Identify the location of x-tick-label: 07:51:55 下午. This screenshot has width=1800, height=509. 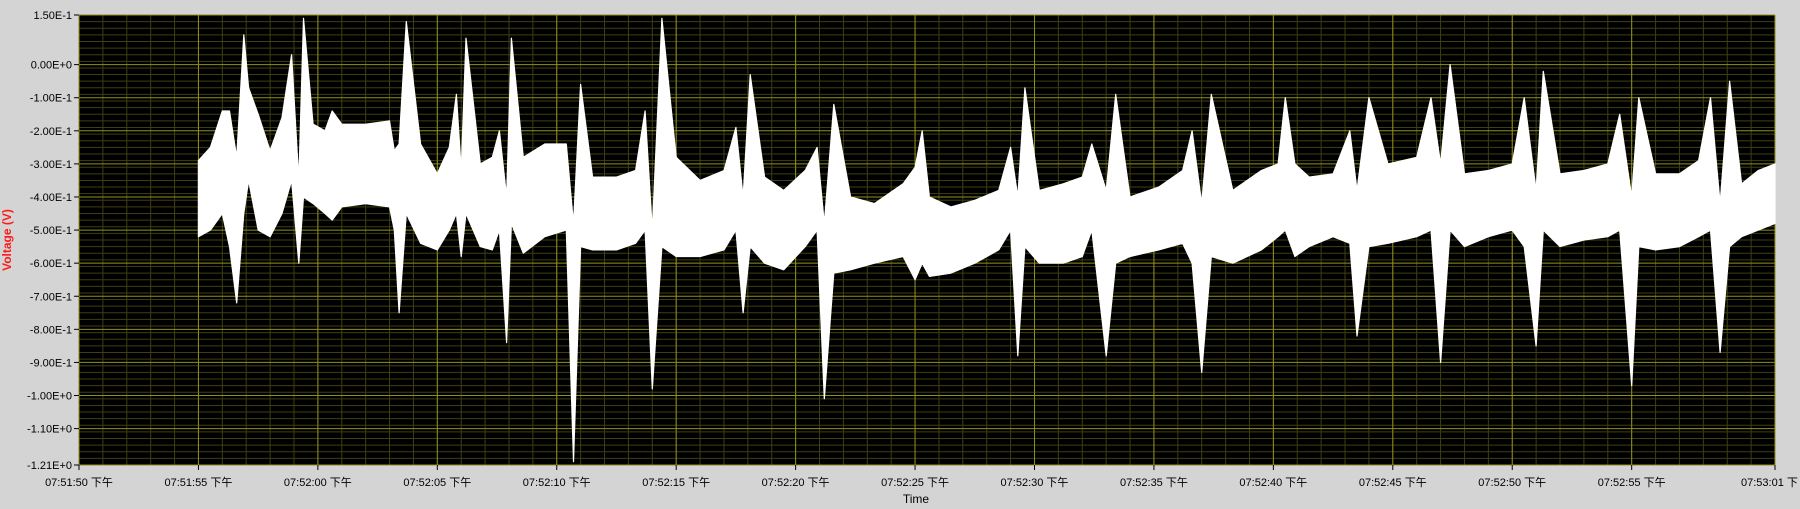
(198, 482).